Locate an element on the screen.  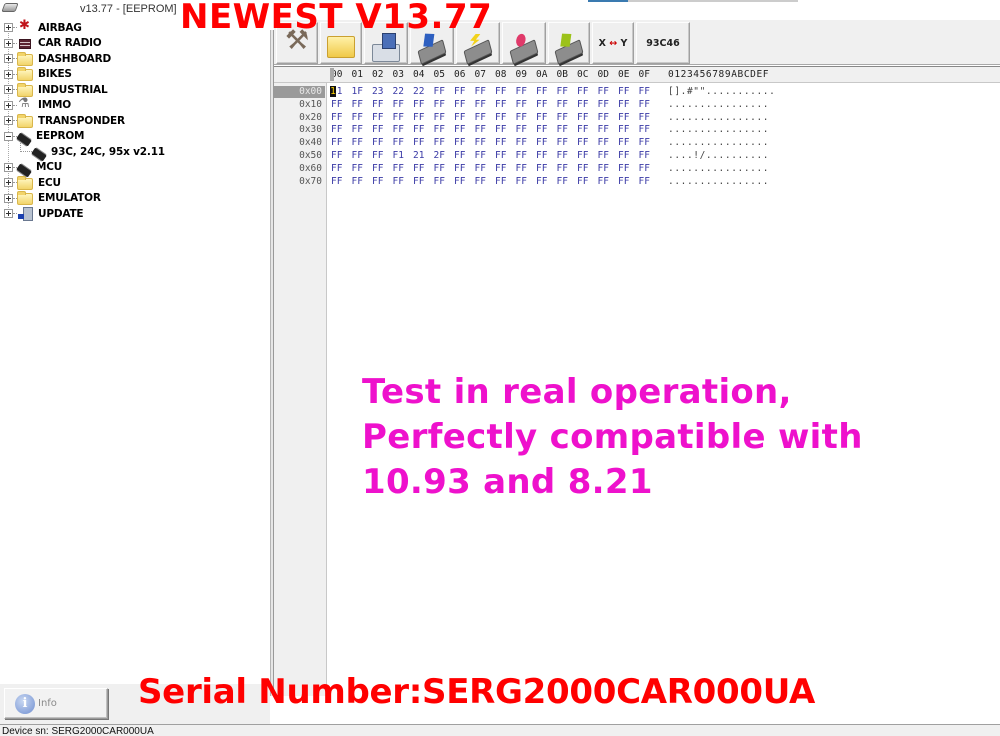
tree-item-car-radio: CAR RADIO is located at coordinates (135, 44).